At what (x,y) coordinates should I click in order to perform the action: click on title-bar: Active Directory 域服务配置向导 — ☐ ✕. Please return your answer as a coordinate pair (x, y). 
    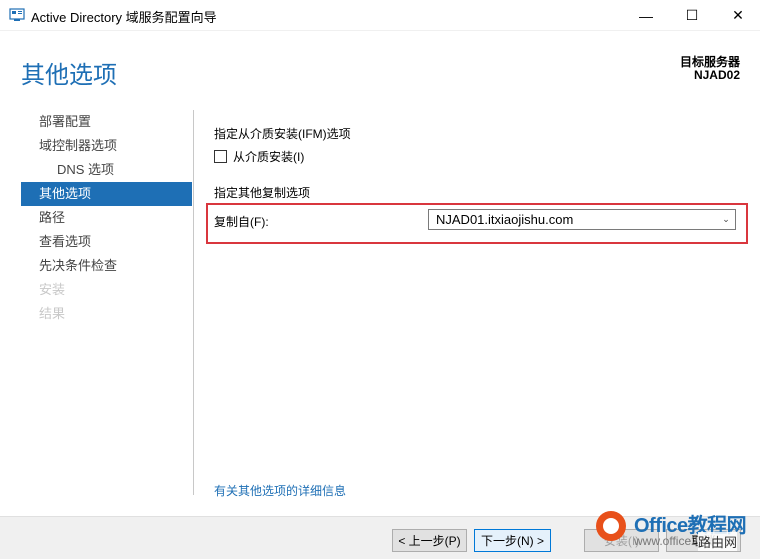
    Looking at the image, I should click on (380, 15).